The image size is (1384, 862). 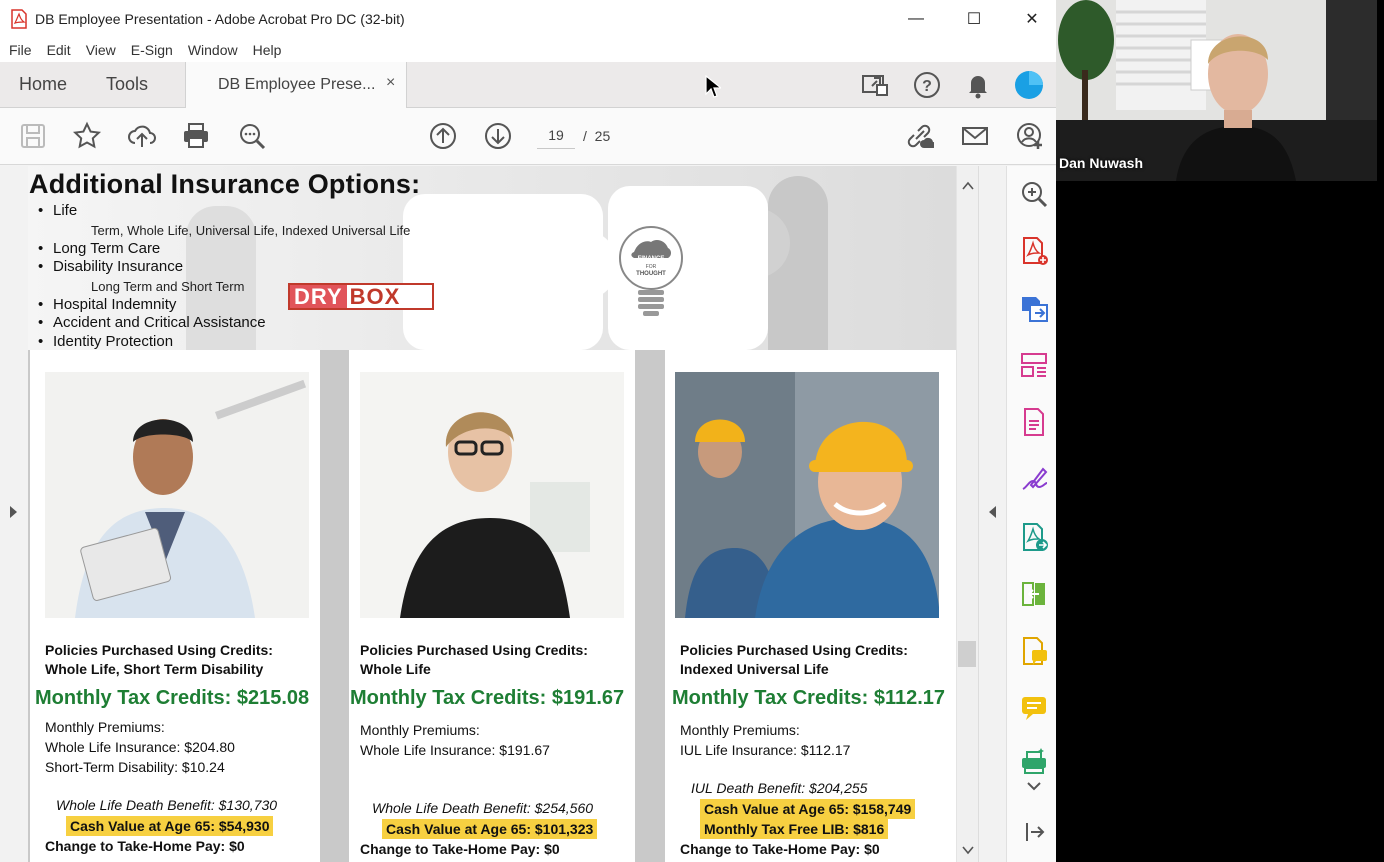 What do you see at coordinates (490, 829) in the screenshot?
I see `card-cash-value-highlight: Cash Value at Age 65: $101,323` at bounding box center [490, 829].